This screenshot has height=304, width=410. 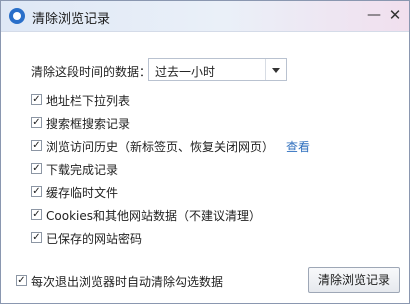 What do you see at coordinates (205, 16) in the screenshot?
I see `title-bar: 清除浏览记录 — ✕` at bounding box center [205, 16].